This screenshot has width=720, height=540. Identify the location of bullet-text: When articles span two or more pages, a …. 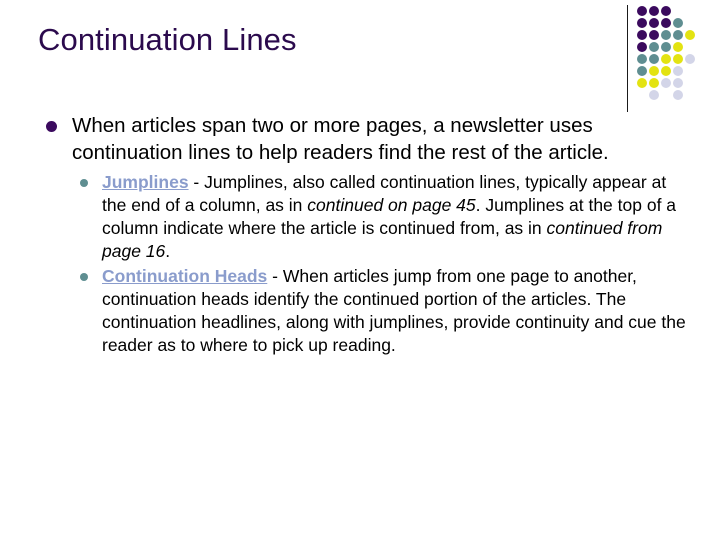
(340, 139).